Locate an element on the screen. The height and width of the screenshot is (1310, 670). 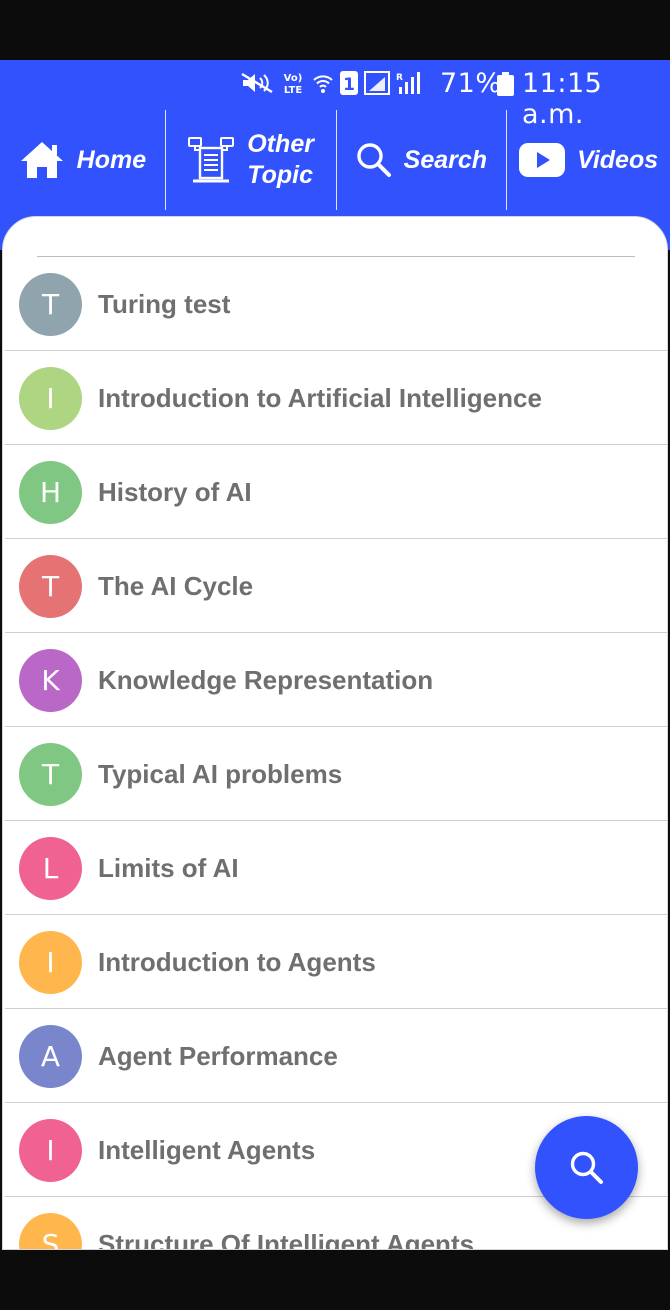
nav-home-label: Home is located at coordinates (111, 159).